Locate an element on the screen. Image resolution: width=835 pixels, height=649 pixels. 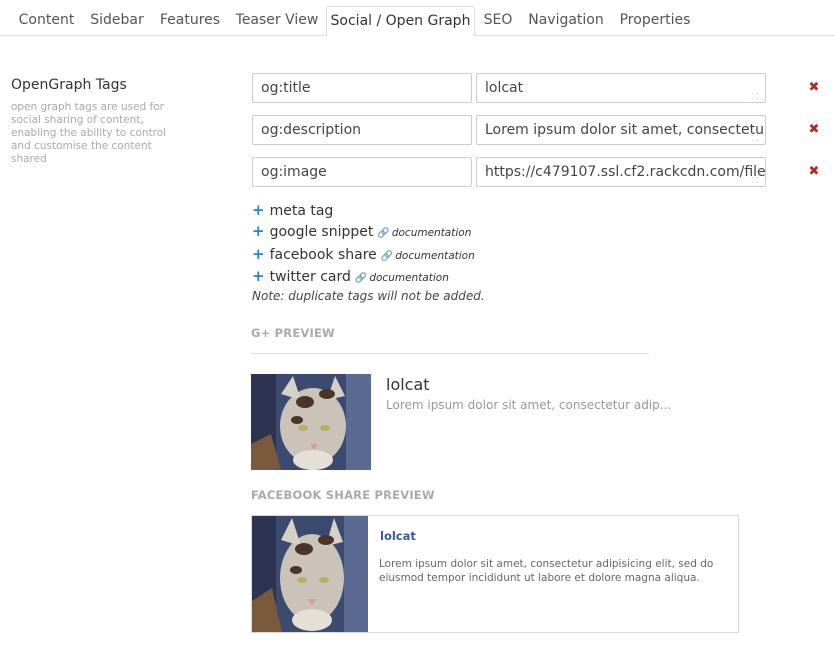
facebook-preview-heading: FACEBOOK SHARE PREVIEW is located at coordinates (343, 495).